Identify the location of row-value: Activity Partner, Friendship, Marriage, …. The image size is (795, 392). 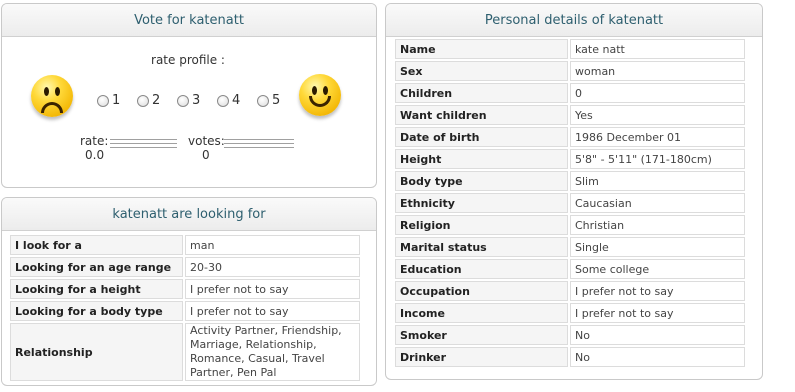
(272, 352).